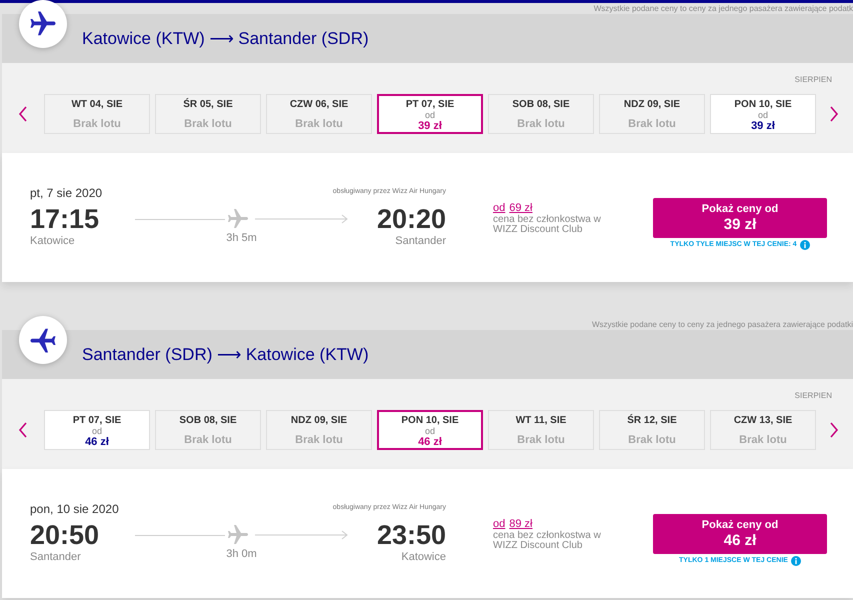 The height and width of the screenshot is (600, 853). Describe the element at coordinates (430, 114) in the screenshot. I see `date-option: PT 07, SIE od 39 zł` at that location.